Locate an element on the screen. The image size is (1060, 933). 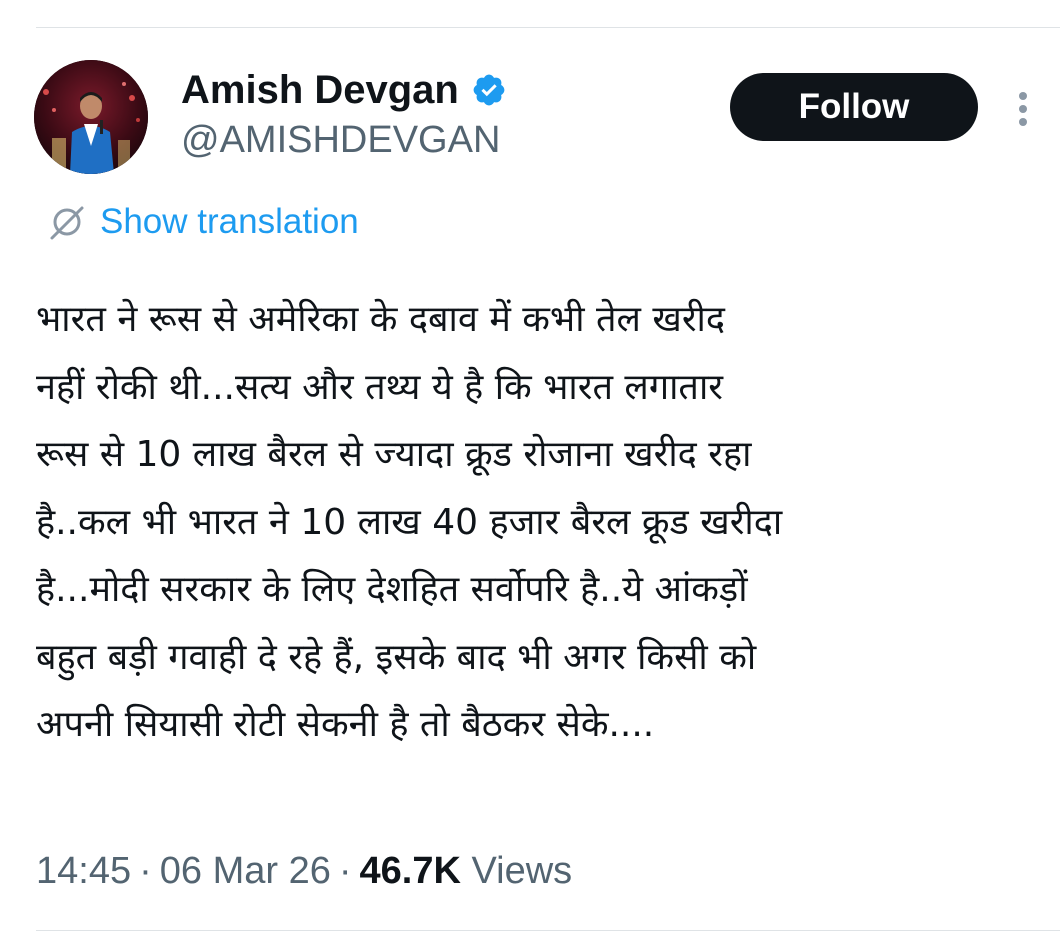
author-handle: @AMISHDEVGAN is located at coordinates (340, 140).